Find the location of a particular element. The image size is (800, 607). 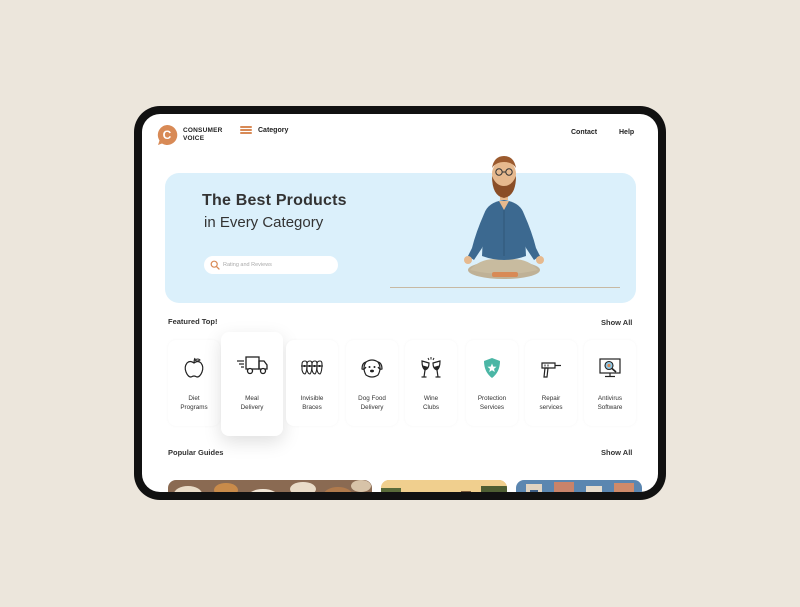

category-label: Invisible Braces is located at coordinates (312, 403).